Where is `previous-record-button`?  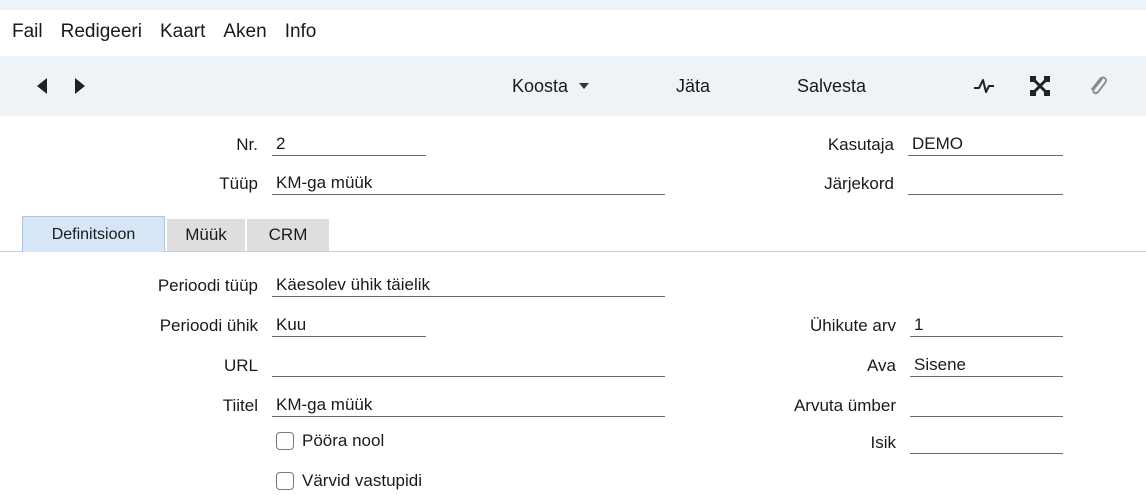 previous-record-button is located at coordinates (42, 86).